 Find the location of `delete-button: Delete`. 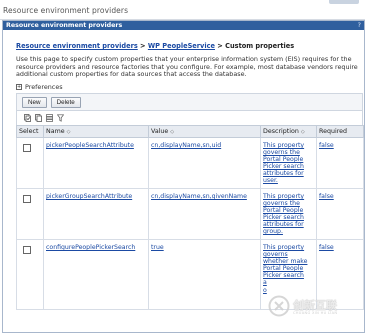

delete-button: Delete is located at coordinates (65, 102).